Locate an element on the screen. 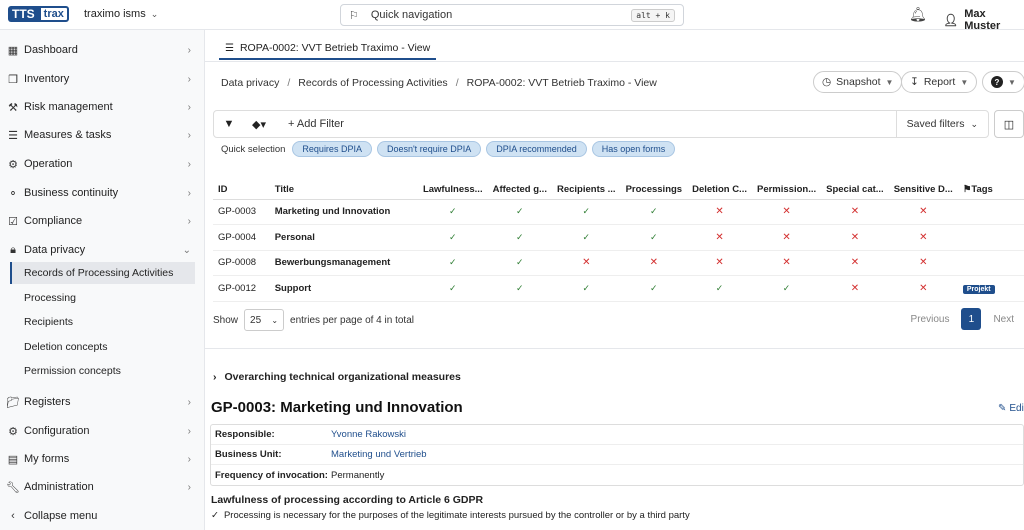 This screenshot has width=1024, height=530. columns-icon: ◫ is located at coordinates (1009, 124).